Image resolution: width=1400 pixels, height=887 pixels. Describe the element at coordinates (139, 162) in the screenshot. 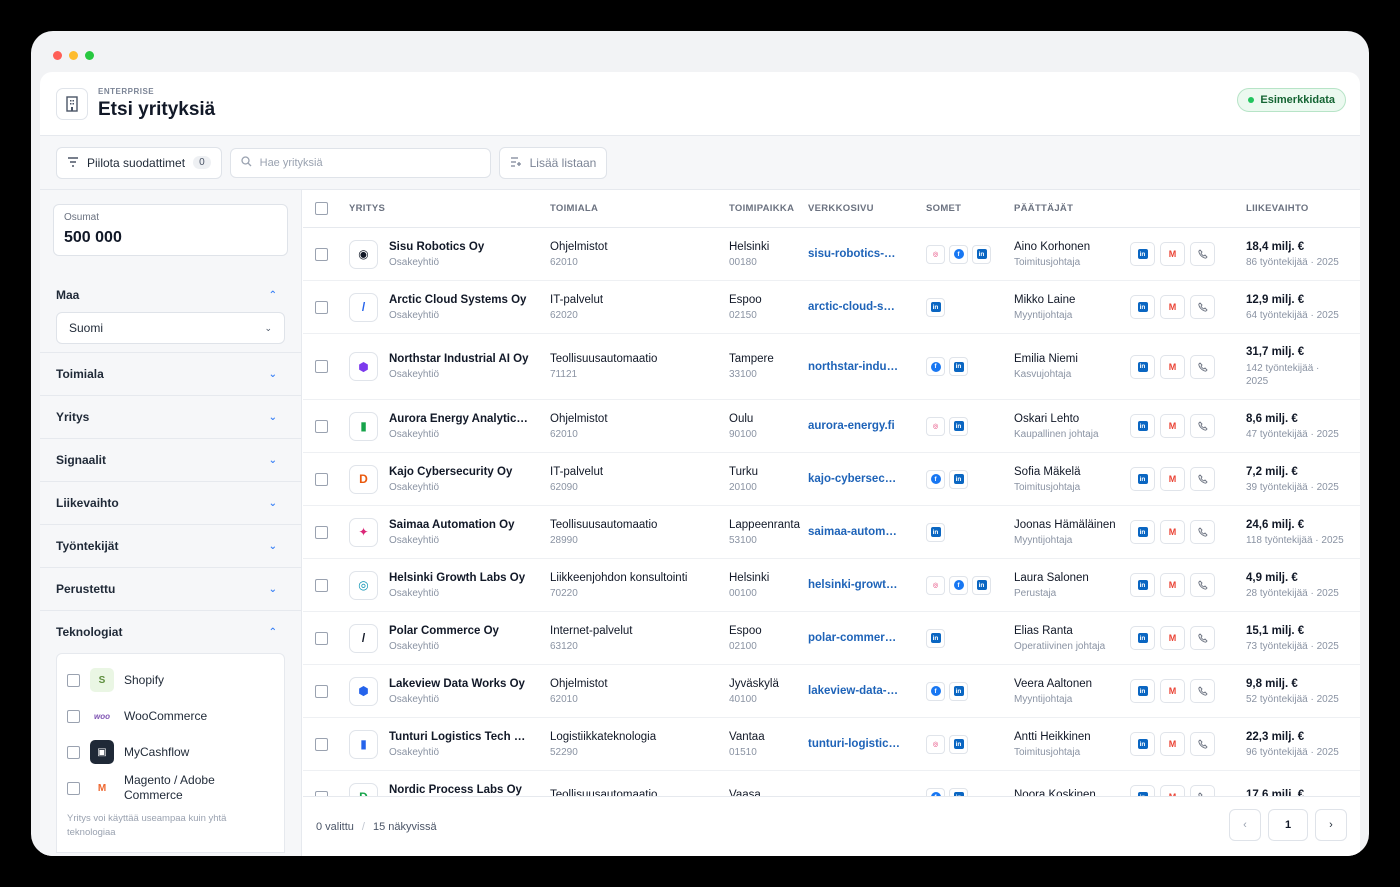

I see `toggle-filters-button: Piilota suodattimet 0` at that location.